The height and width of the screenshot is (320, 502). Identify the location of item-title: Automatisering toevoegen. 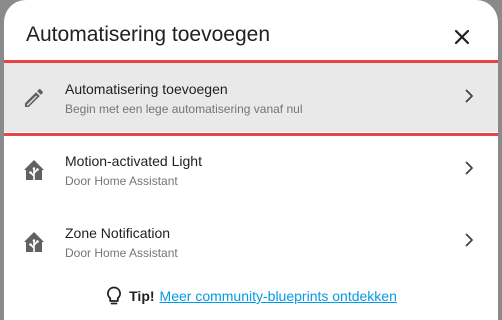
(146, 89).